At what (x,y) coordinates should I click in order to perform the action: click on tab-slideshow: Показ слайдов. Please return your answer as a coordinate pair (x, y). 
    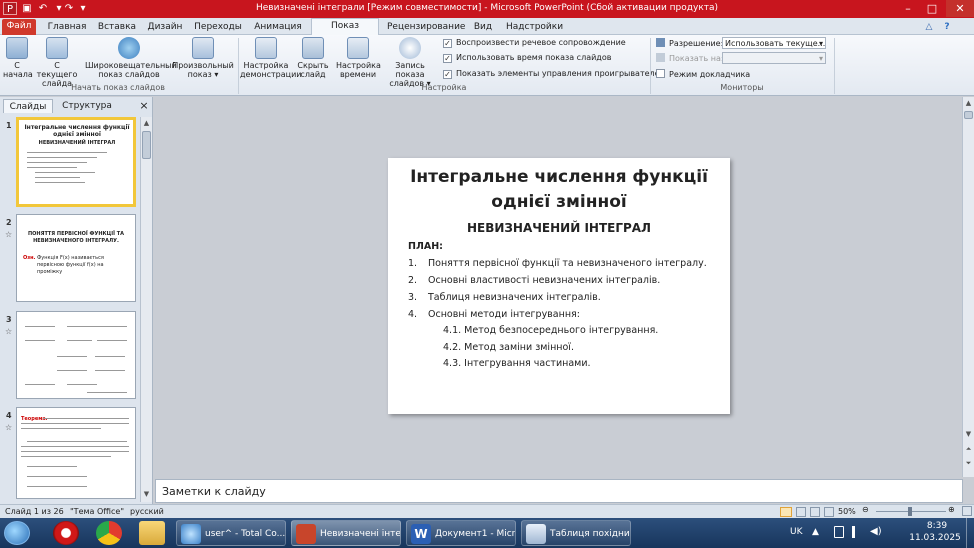
    Looking at the image, I should click on (345, 31).